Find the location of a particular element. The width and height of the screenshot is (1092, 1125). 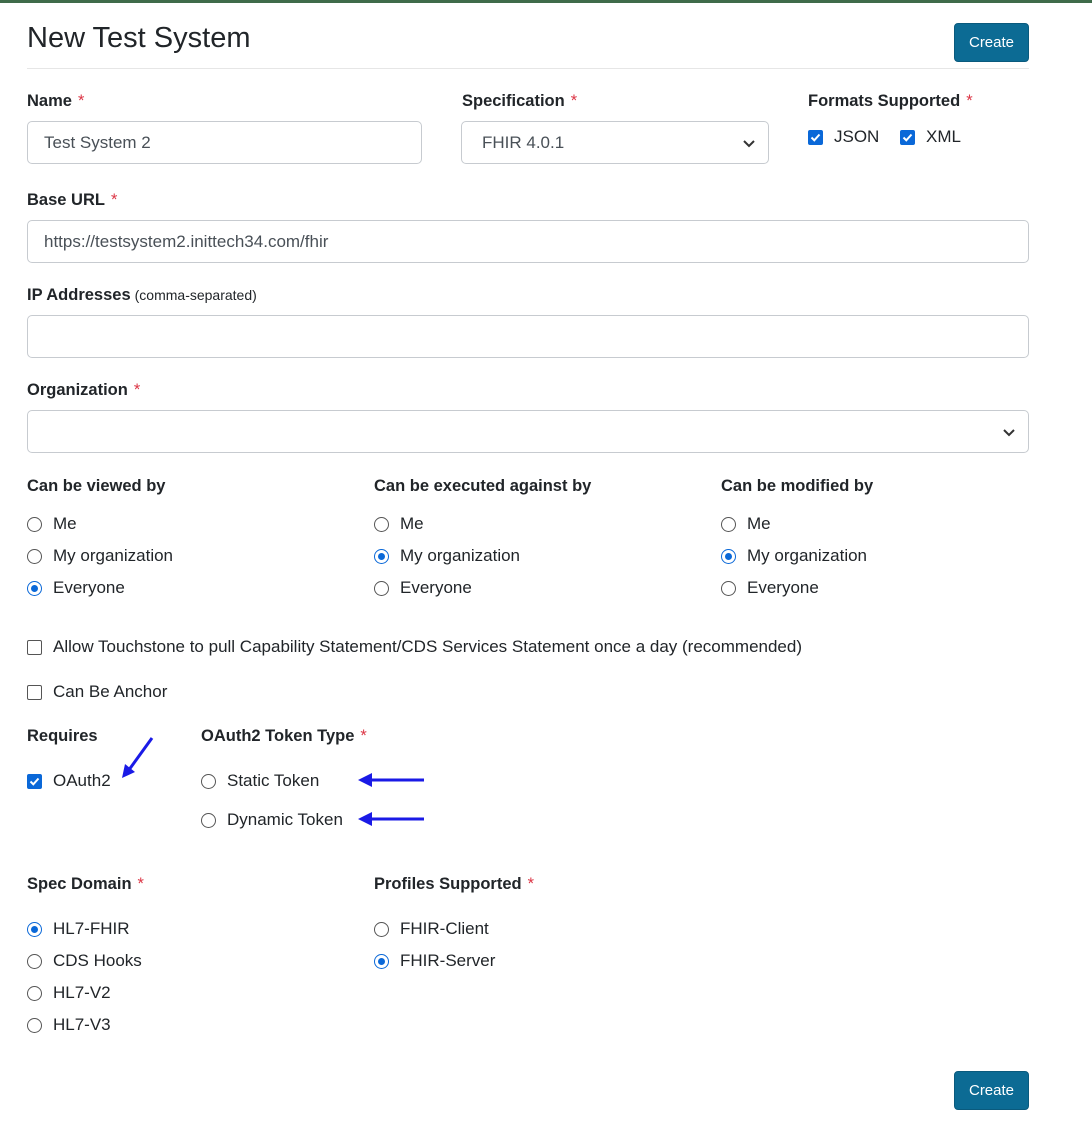

format-json-checkbox: JSON is located at coordinates (843, 137).